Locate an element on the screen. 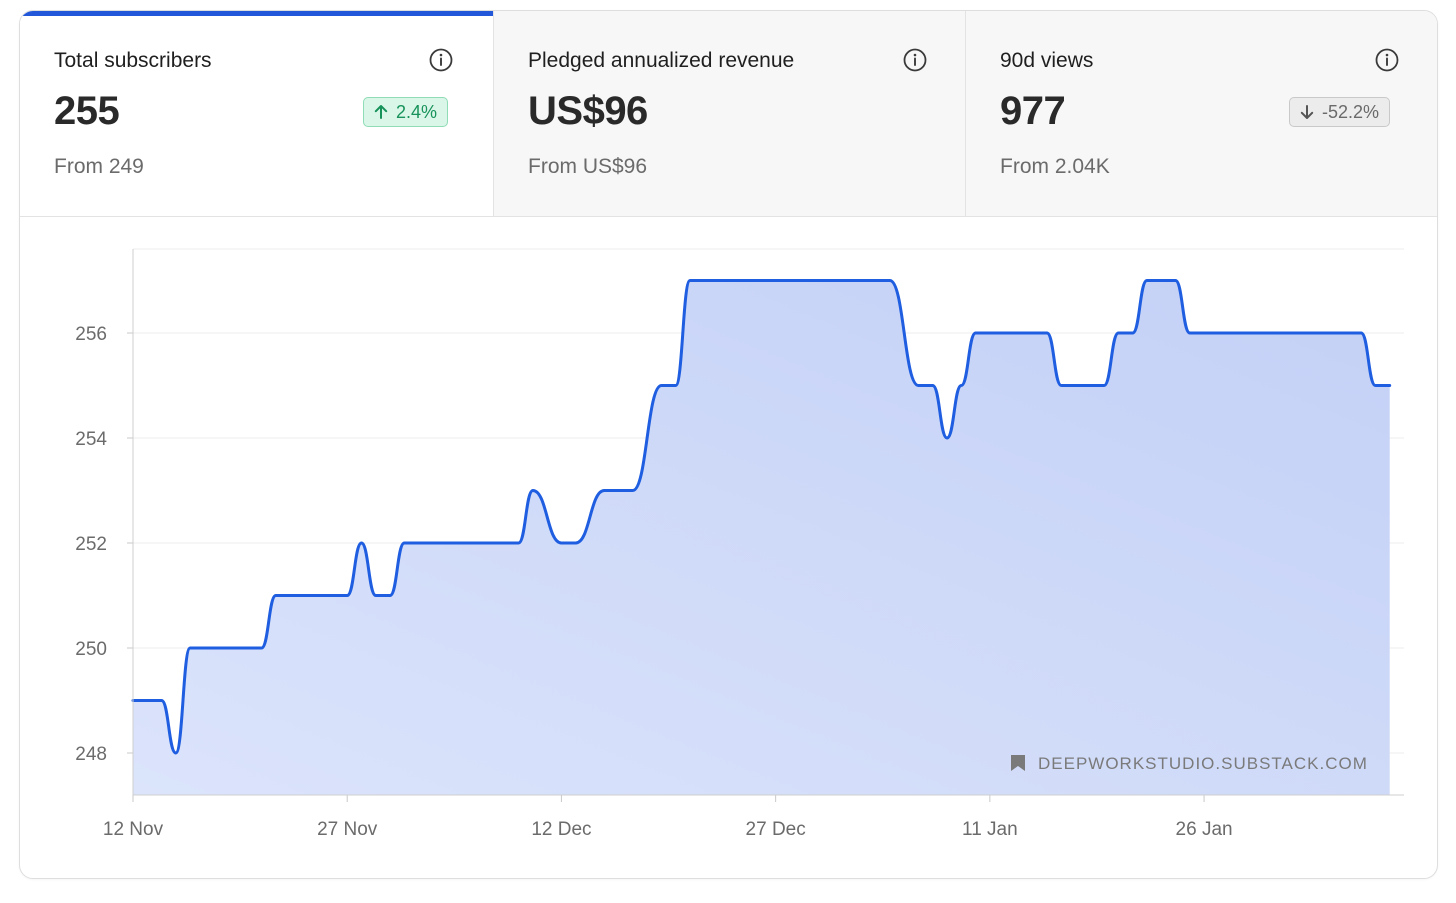  watermark-text: DEEPWORKSTUDIO.SUBSTACK.COM is located at coordinates (1203, 763).